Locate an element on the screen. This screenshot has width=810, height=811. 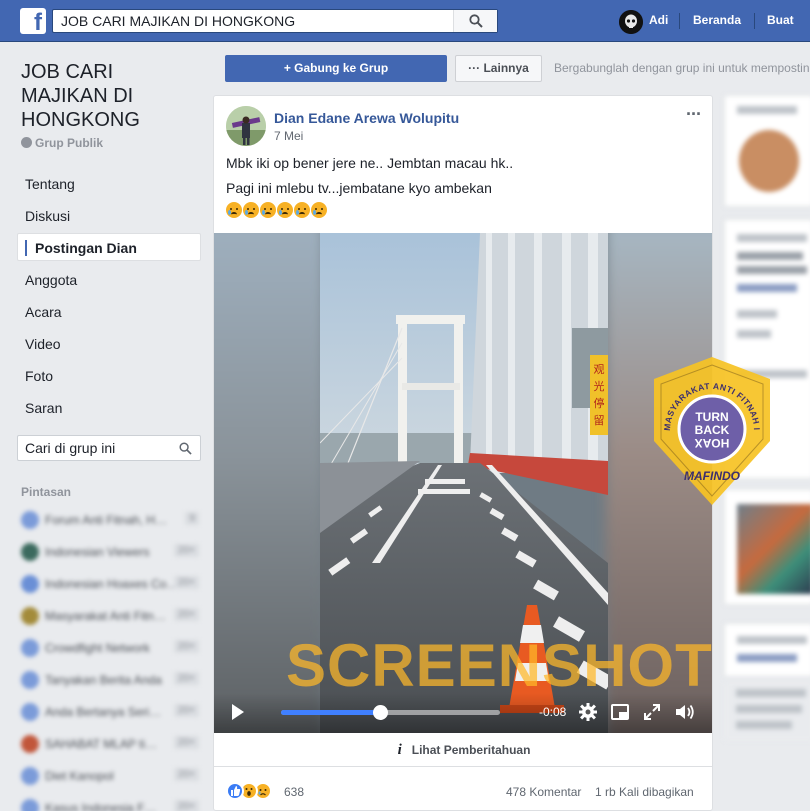
shortcut-item: Diet Kanopol 20+ is located at coordinates (111, 776).